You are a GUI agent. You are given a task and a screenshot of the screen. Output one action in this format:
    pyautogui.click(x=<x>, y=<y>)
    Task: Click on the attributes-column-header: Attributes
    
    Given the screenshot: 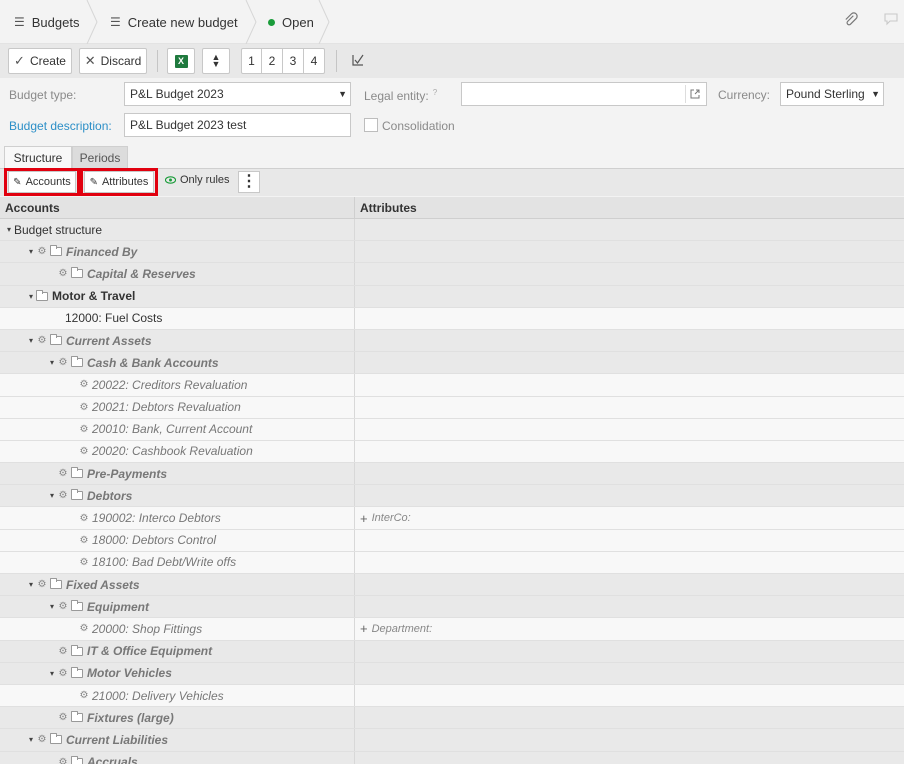 What is the action you would take?
    pyautogui.click(x=388, y=208)
    